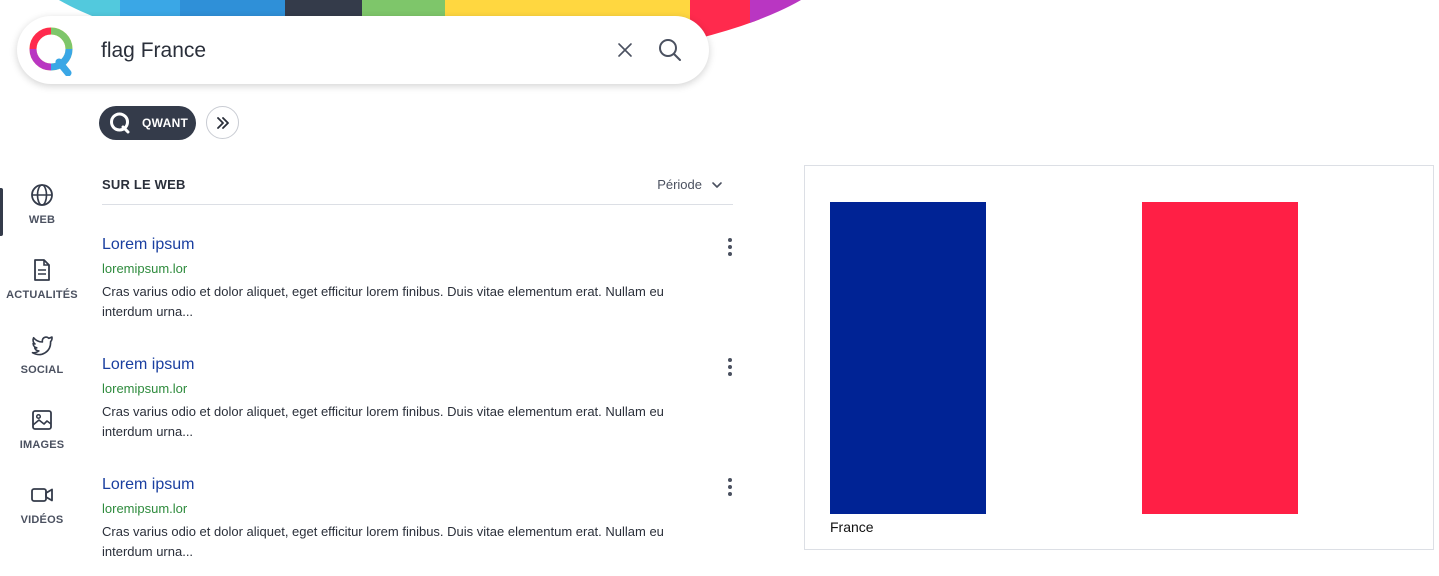 This screenshot has height=576, width=1439. I want to click on close-icon, so click(625, 50).